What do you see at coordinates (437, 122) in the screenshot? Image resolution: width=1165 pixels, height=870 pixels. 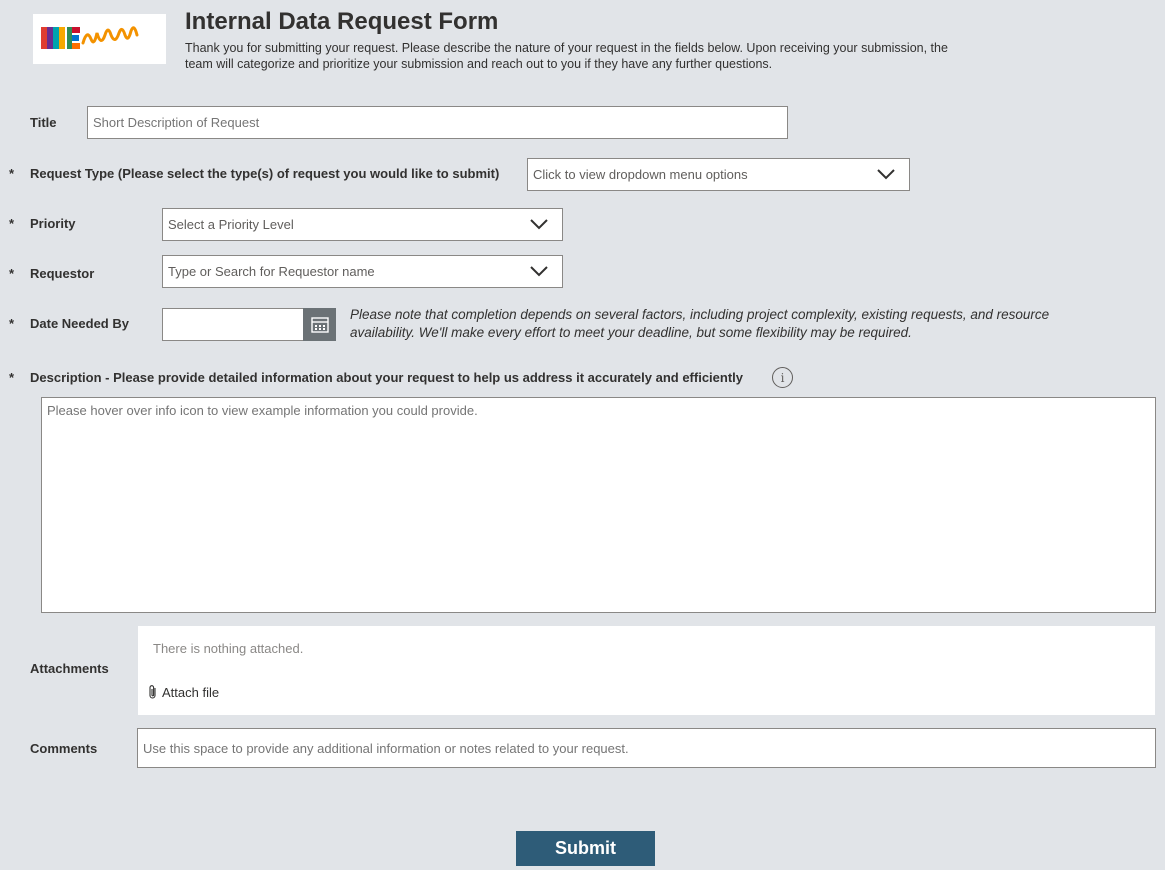 I see `title-input` at bounding box center [437, 122].